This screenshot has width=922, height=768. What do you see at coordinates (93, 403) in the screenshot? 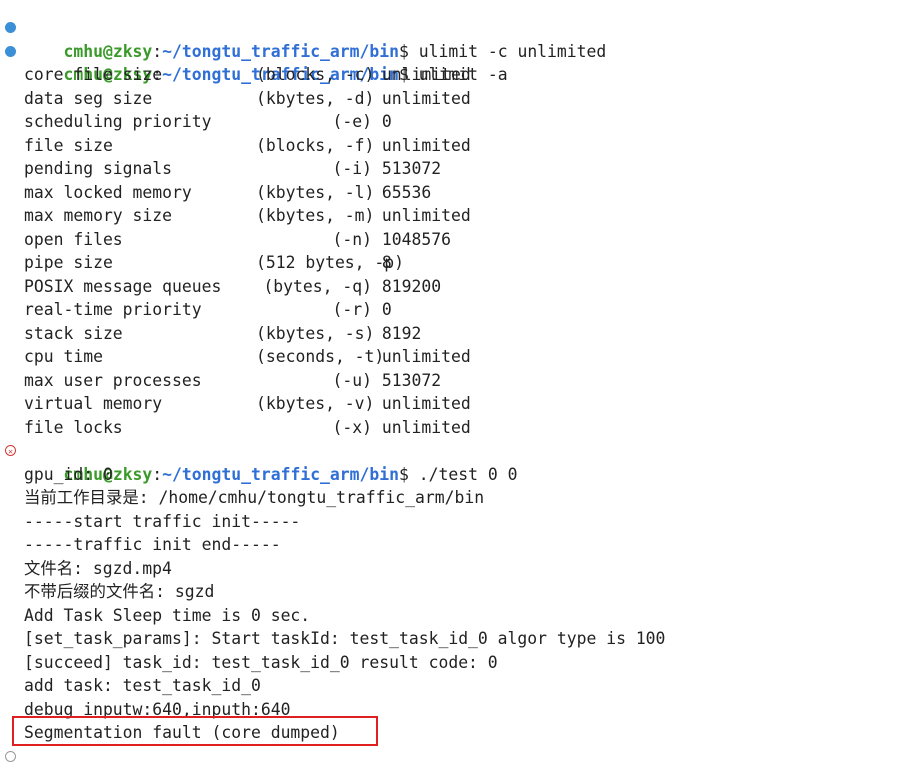
I see `ulimit-name: virtual memory` at bounding box center [93, 403].